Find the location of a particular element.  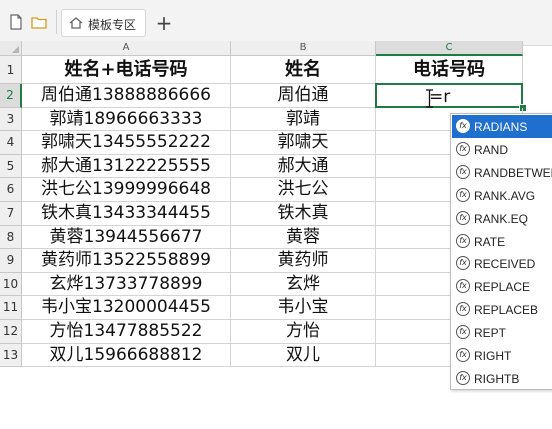

autocomplete-item-label: REPT is located at coordinates (490, 333).